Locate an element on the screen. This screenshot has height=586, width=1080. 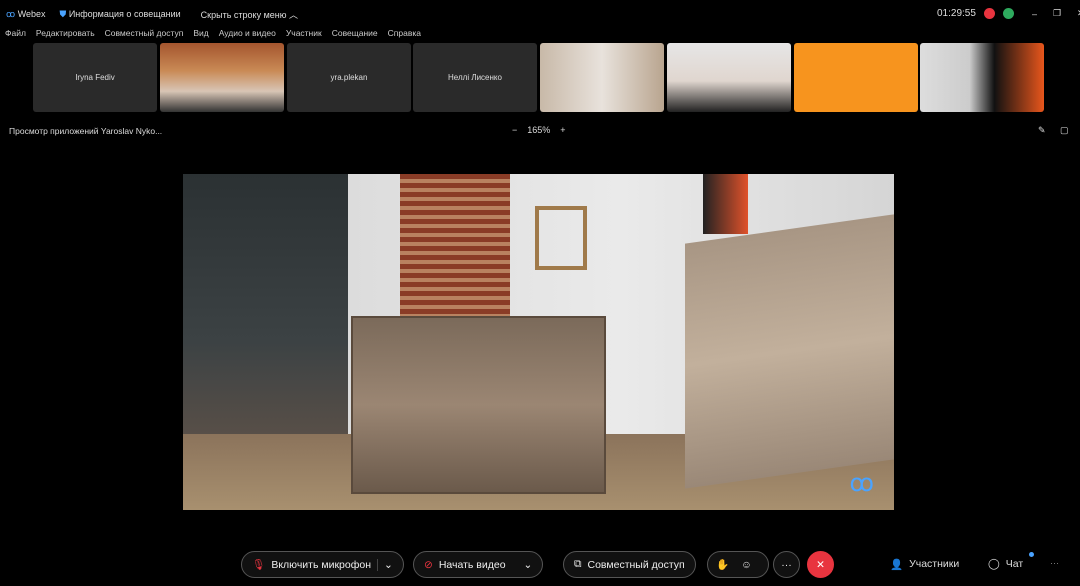
video-off-icon: ⊘ is located at coordinates (428, 564).